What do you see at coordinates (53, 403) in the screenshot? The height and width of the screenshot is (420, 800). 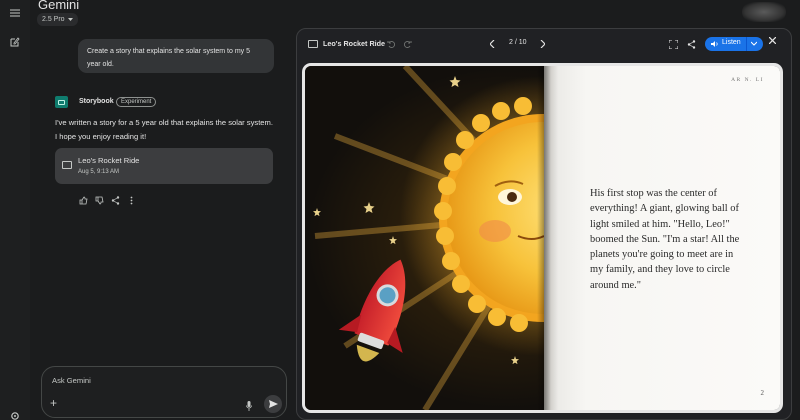 I see `add-icon: +` at bounding box center [53, 403].